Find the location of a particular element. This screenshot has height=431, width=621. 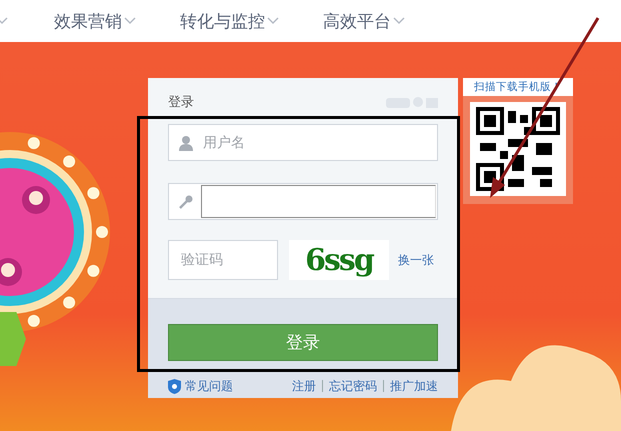

username-field: 用户名 is located at coordinates (303, 142).